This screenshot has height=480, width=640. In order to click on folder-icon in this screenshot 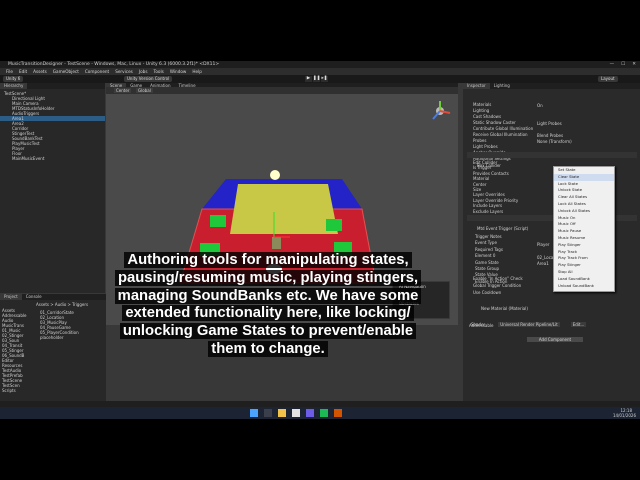, I will do `click(282, 413)`.